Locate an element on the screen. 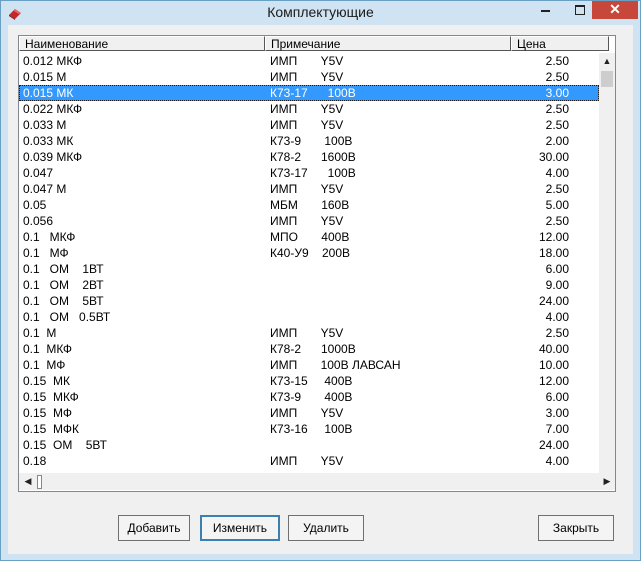 This screenshot has height=561, width=641. minimize-icon is located at coordinates (545, 11).